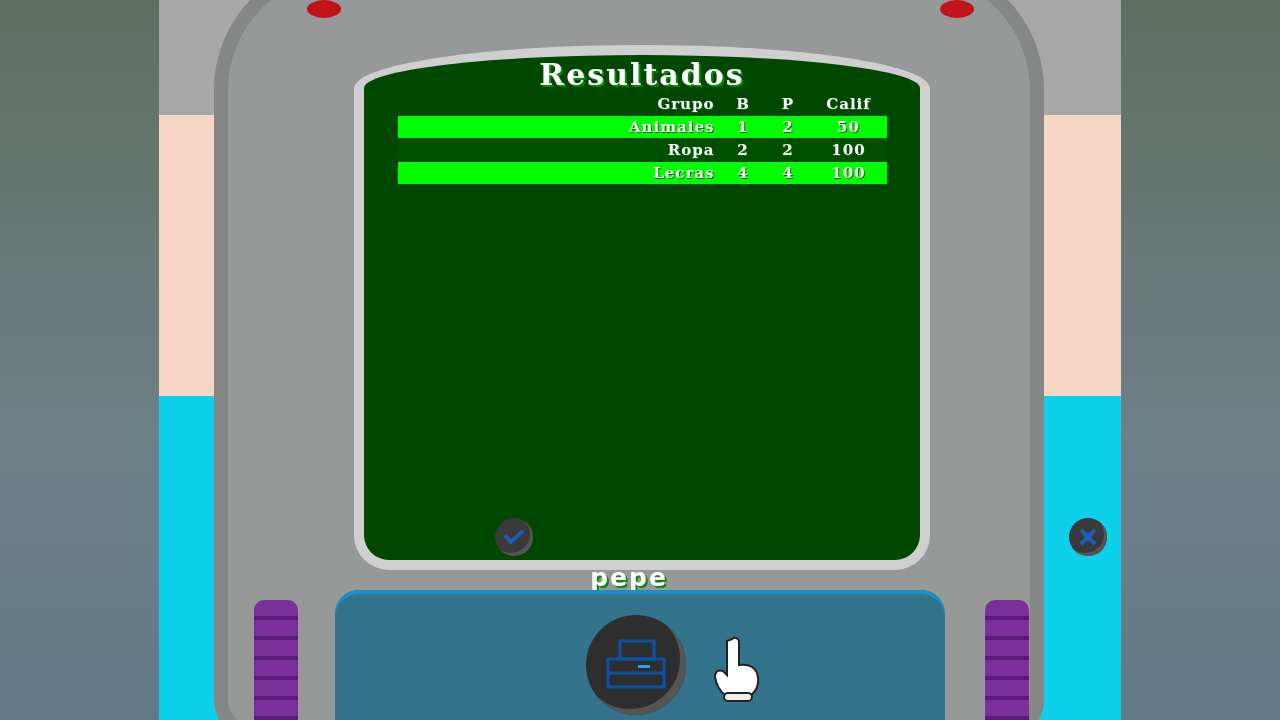 The image size is (1280, 720). I want to click on user-name: pepe, so click(629, 577).